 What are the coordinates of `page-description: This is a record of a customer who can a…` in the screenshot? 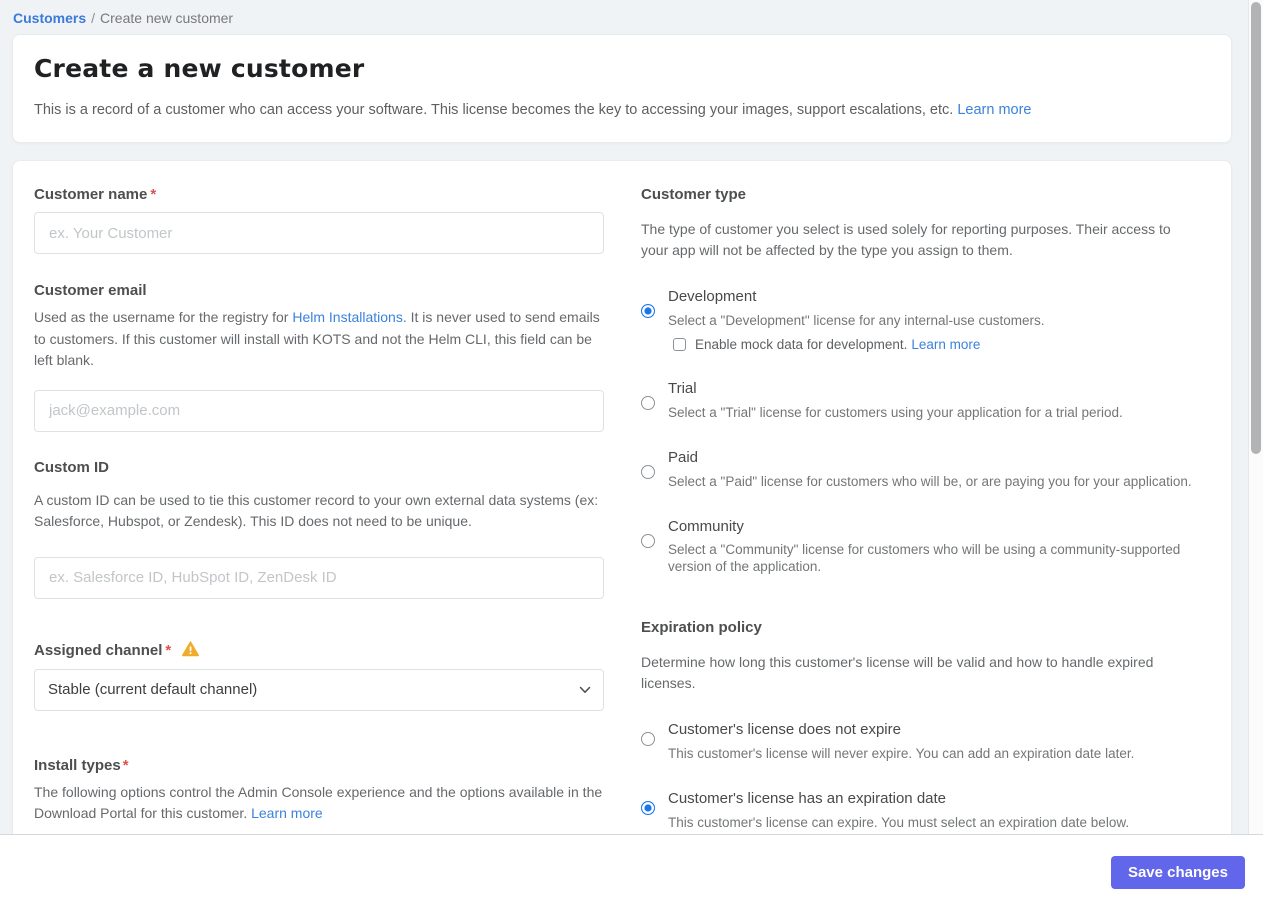 It's located at (622, 110).